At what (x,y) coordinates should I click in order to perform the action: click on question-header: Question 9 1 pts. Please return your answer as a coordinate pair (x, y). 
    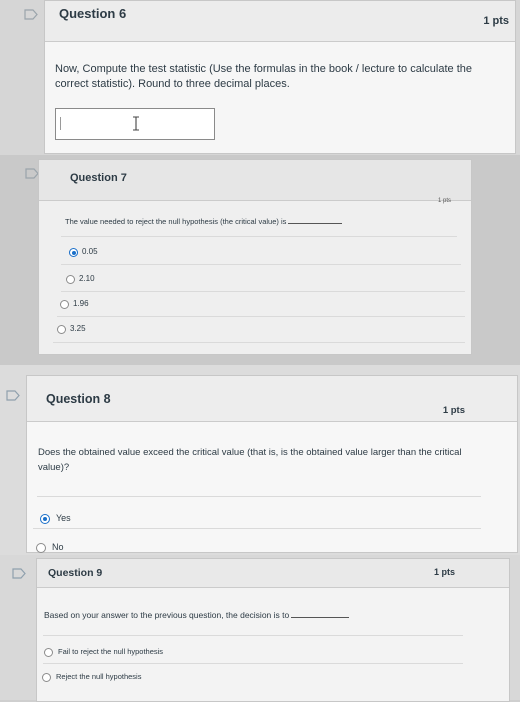
    Looking at the image, I should click on (273, 573).